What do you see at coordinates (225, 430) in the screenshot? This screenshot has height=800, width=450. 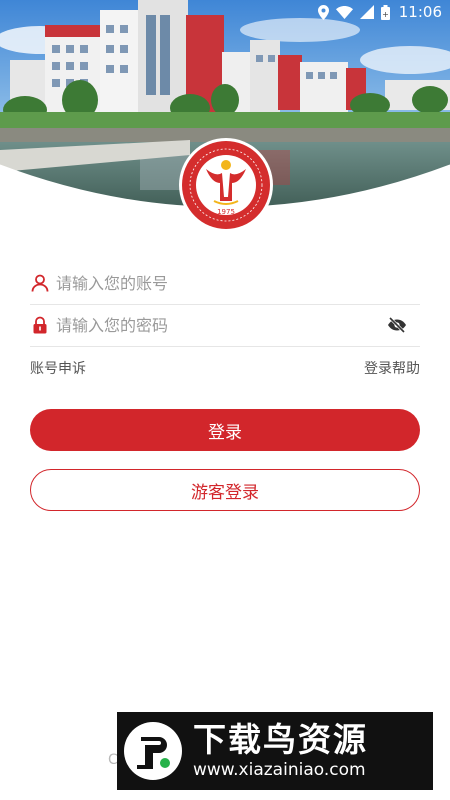 I see `login-button: 登录` at bounding box center [225, 430].